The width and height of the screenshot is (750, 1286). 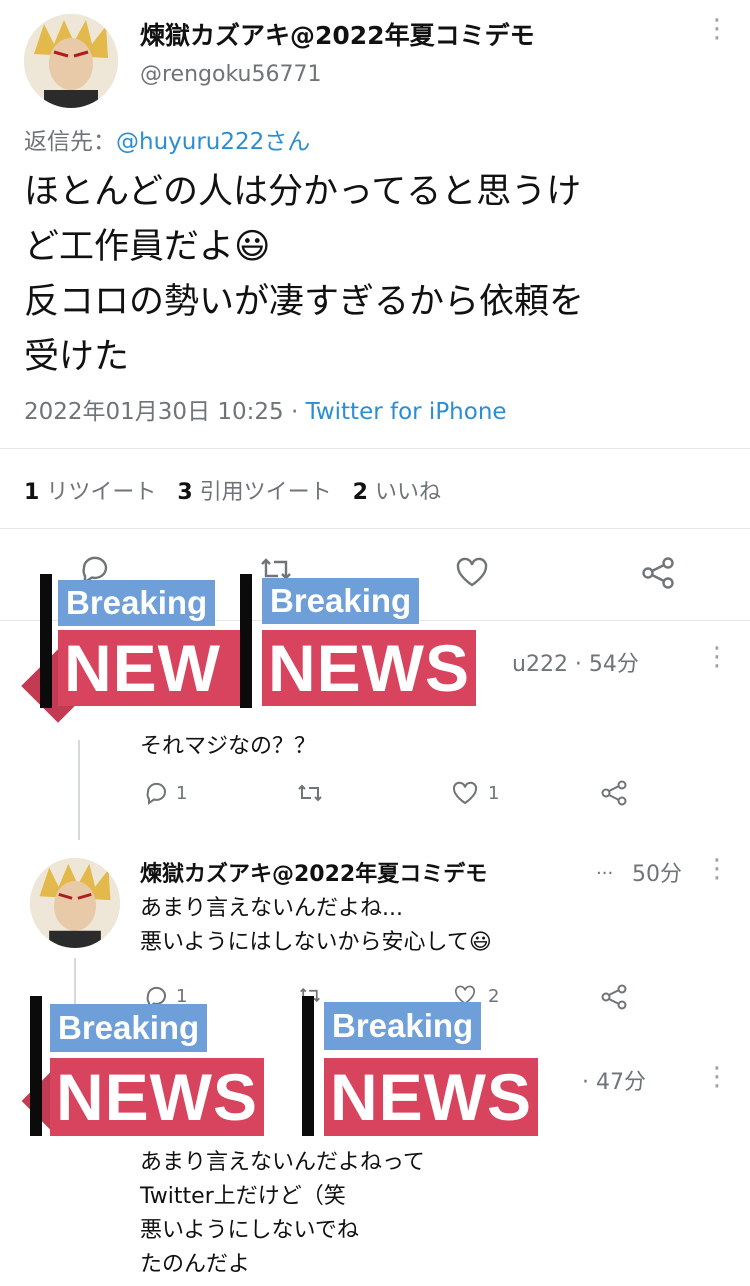 What do you see at coordinates (154, 668) in the screenshot?
I see `news-label: NEW` at bounding box center [154, 668].